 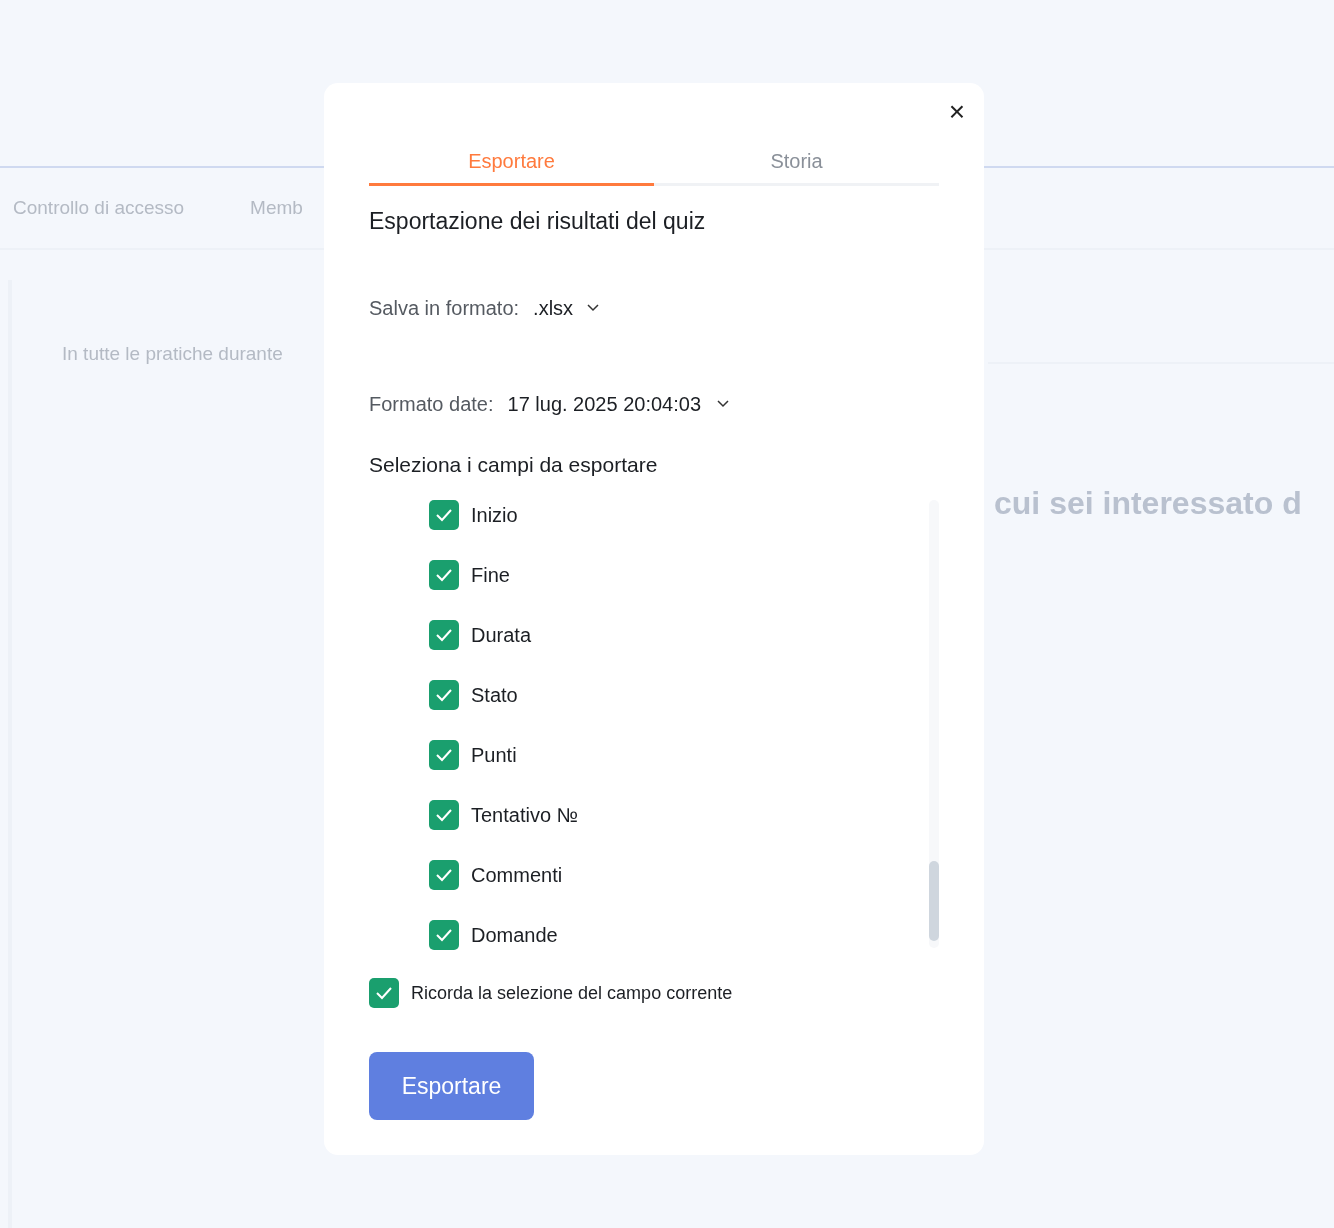 I want to click on fields-heading: Seleziona i campi da esportare, so click(x=514, y=464).